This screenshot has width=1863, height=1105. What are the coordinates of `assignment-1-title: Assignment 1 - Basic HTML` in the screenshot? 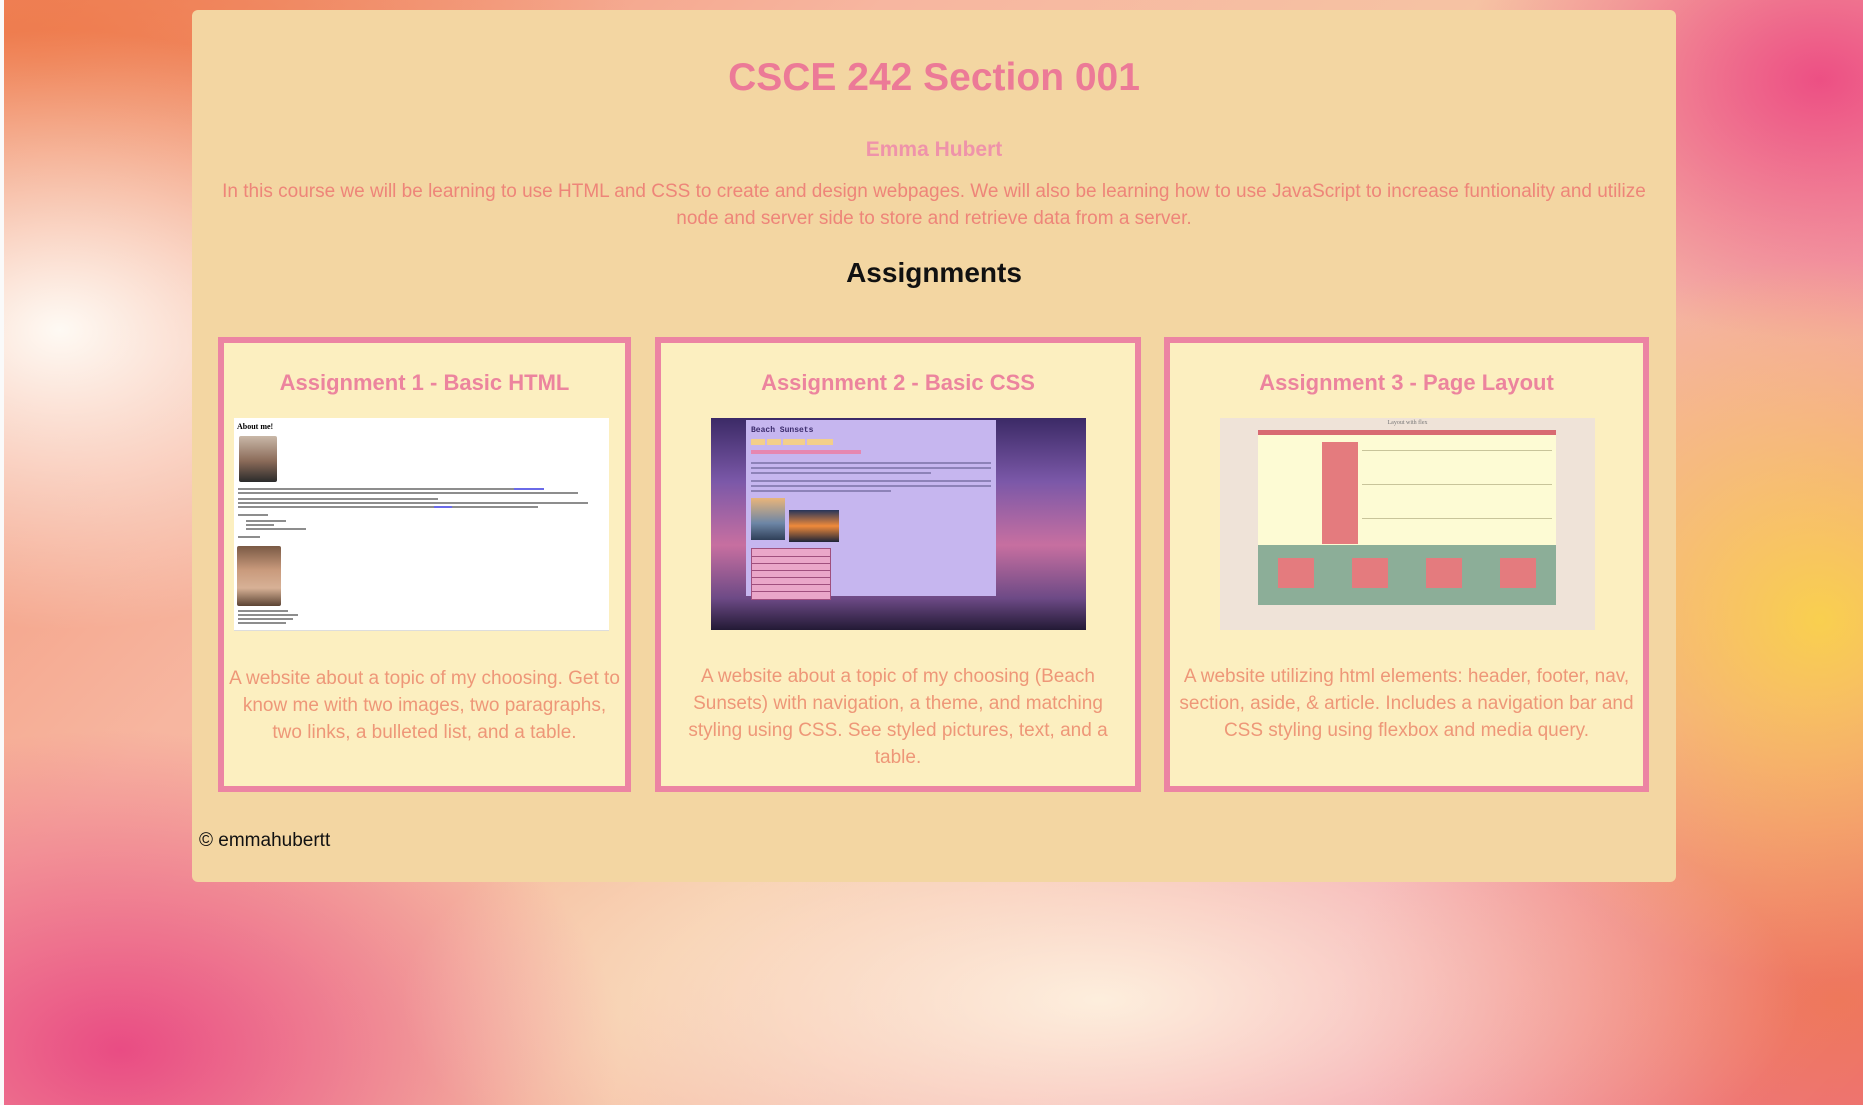 It's located at (424, 382).